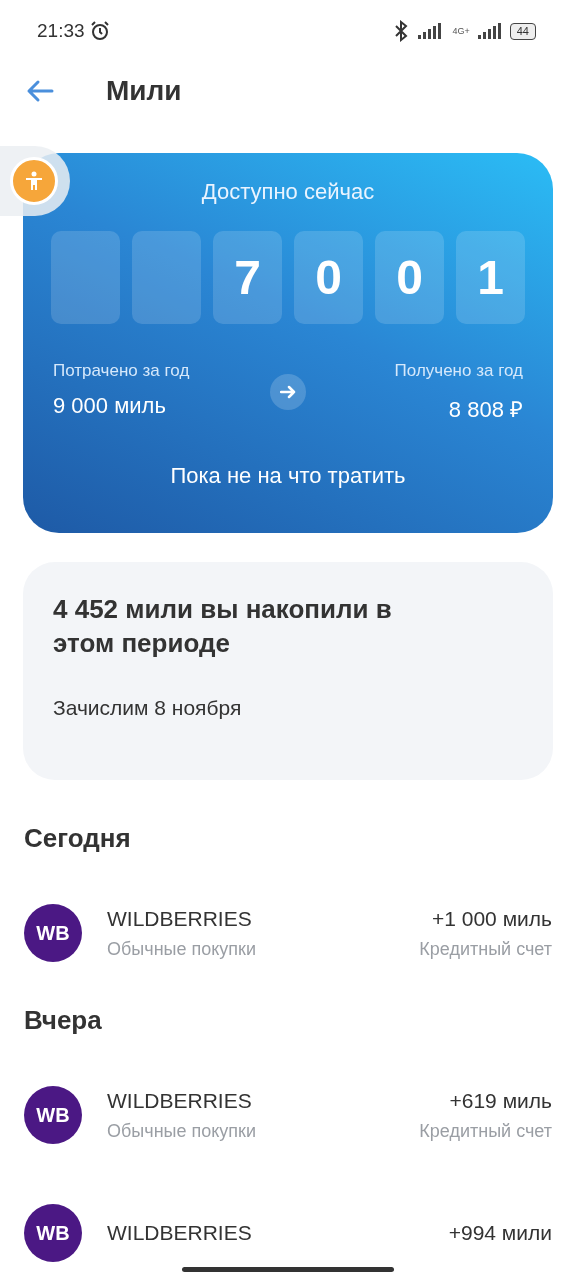 The width and height of the screenshot is (576, 1280). I want to click on summary-title: 4 452 мили вы накопили в этом периоде, so click(223, 626).